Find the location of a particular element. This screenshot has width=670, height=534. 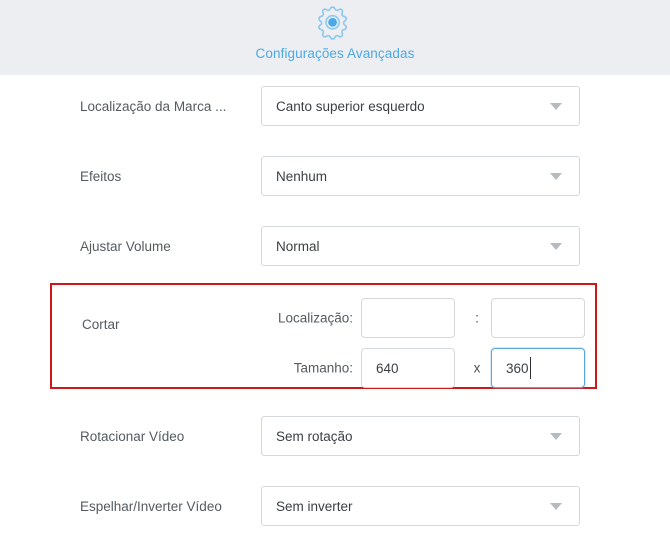

crop-width-input is located at coordinates (408, 368).